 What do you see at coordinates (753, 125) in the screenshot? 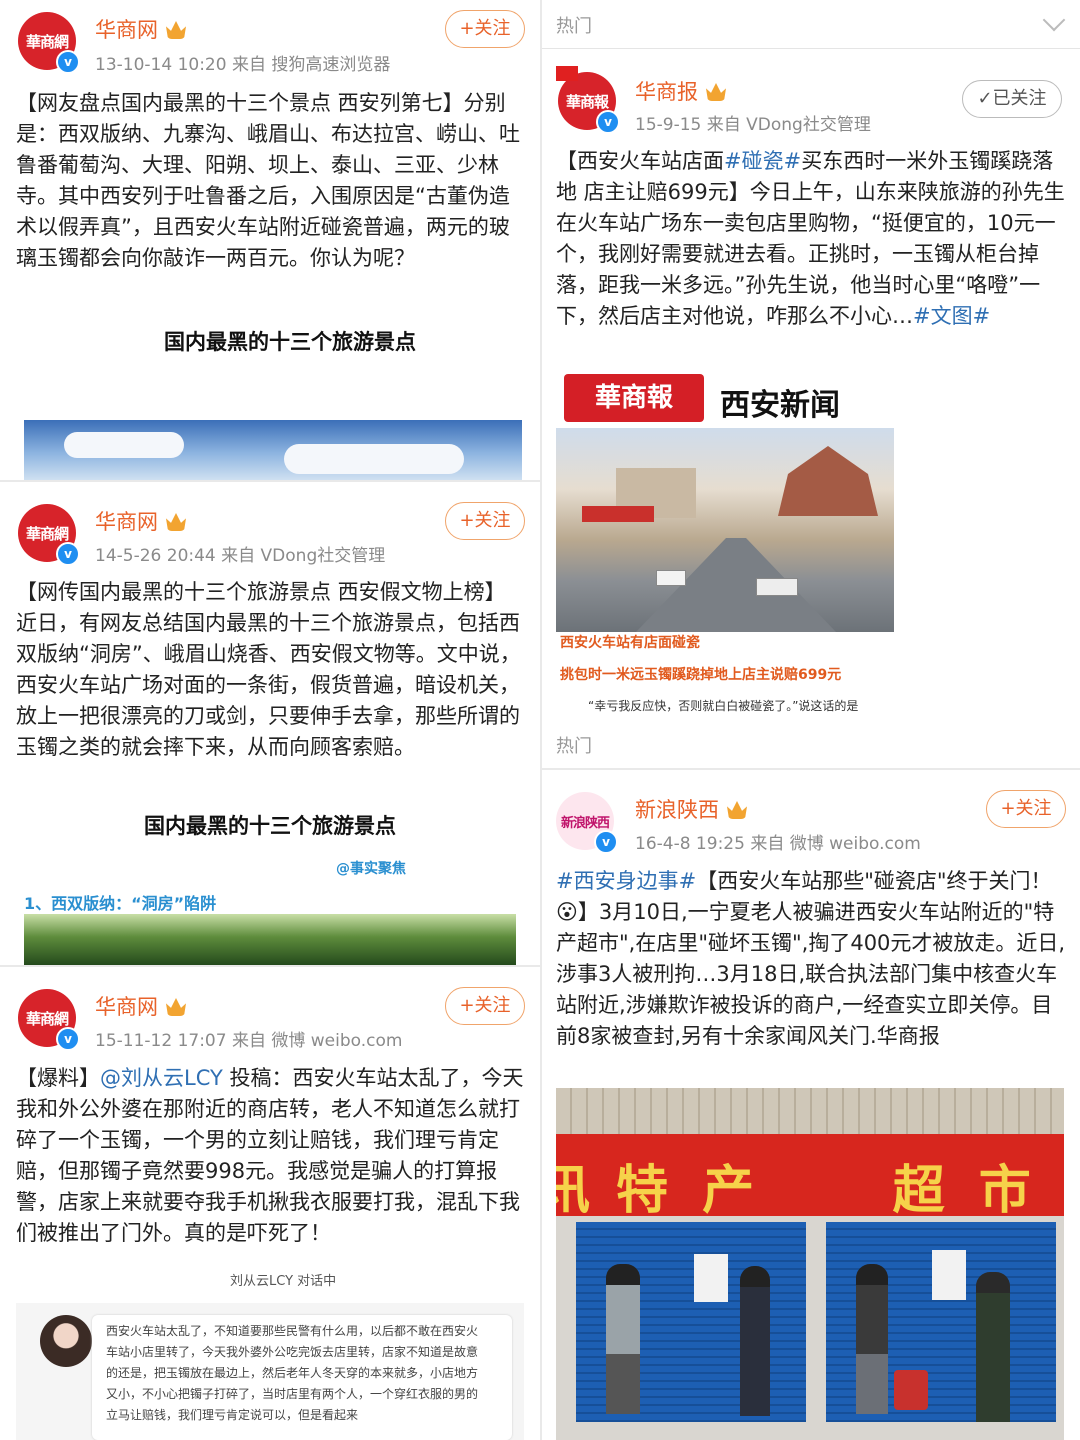
I see `post-meta: 15-9-15 来自 VDong社交管理` at bounding box center [753, 125].